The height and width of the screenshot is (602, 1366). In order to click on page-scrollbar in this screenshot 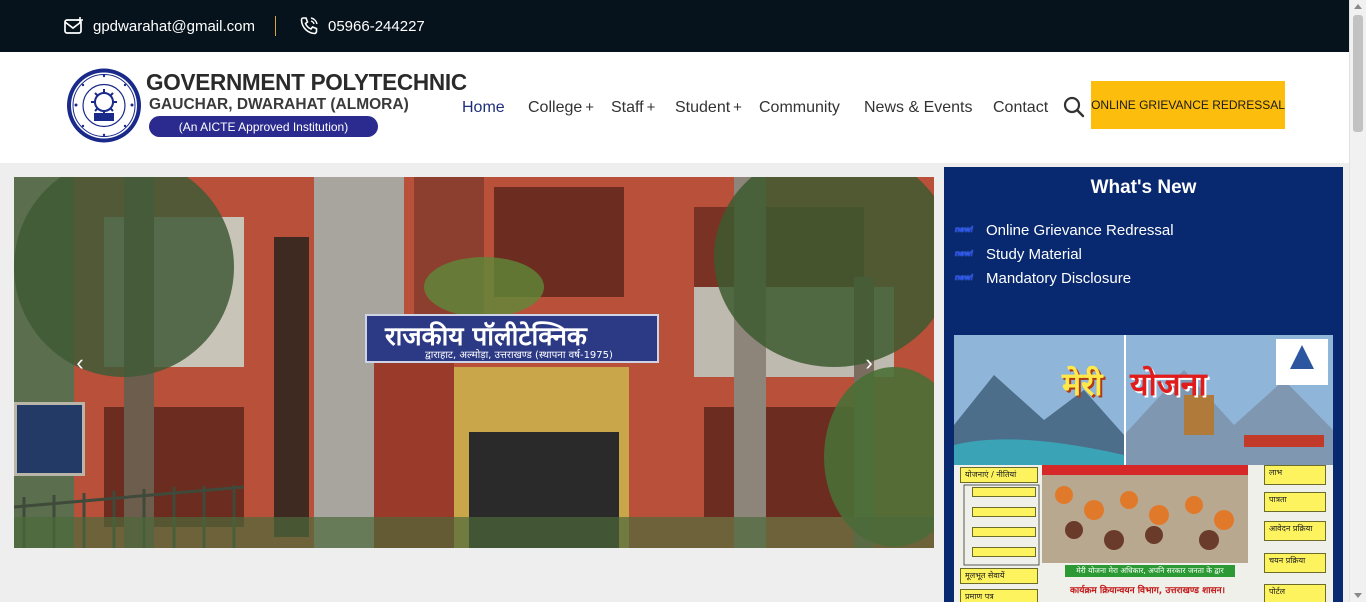, I will do `click(1357, 301)`.